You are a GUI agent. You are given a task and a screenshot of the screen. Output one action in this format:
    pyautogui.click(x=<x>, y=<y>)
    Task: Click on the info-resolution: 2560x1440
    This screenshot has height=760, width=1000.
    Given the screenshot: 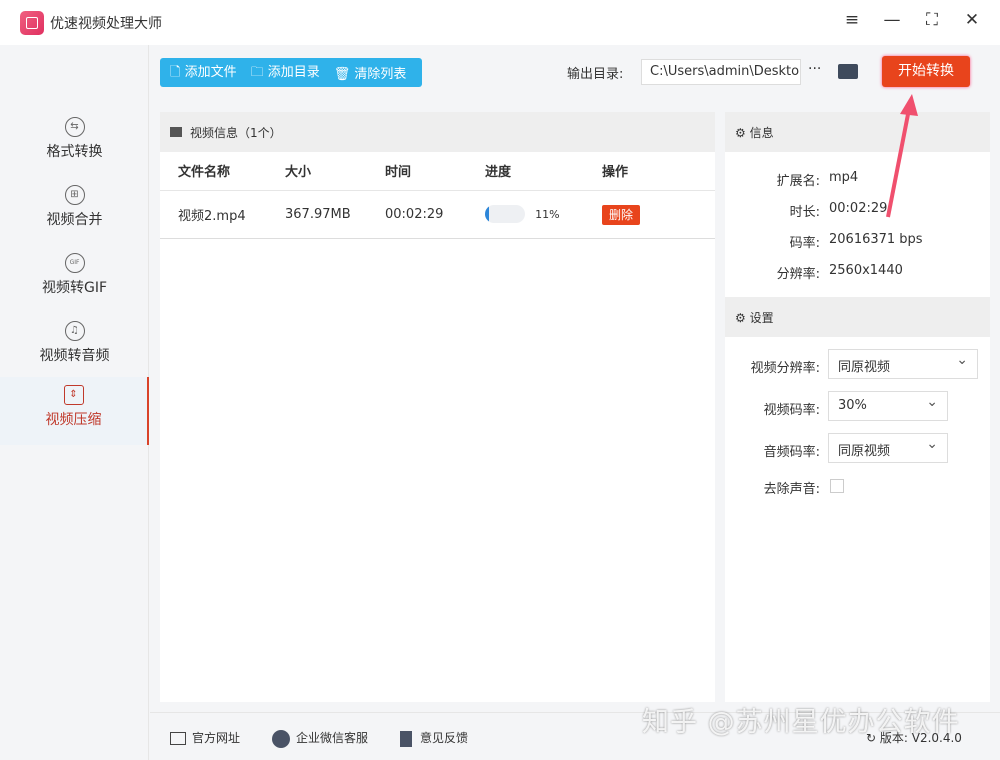 What is the action you would take?
    pyautogui.click(x=866, y=270)
    